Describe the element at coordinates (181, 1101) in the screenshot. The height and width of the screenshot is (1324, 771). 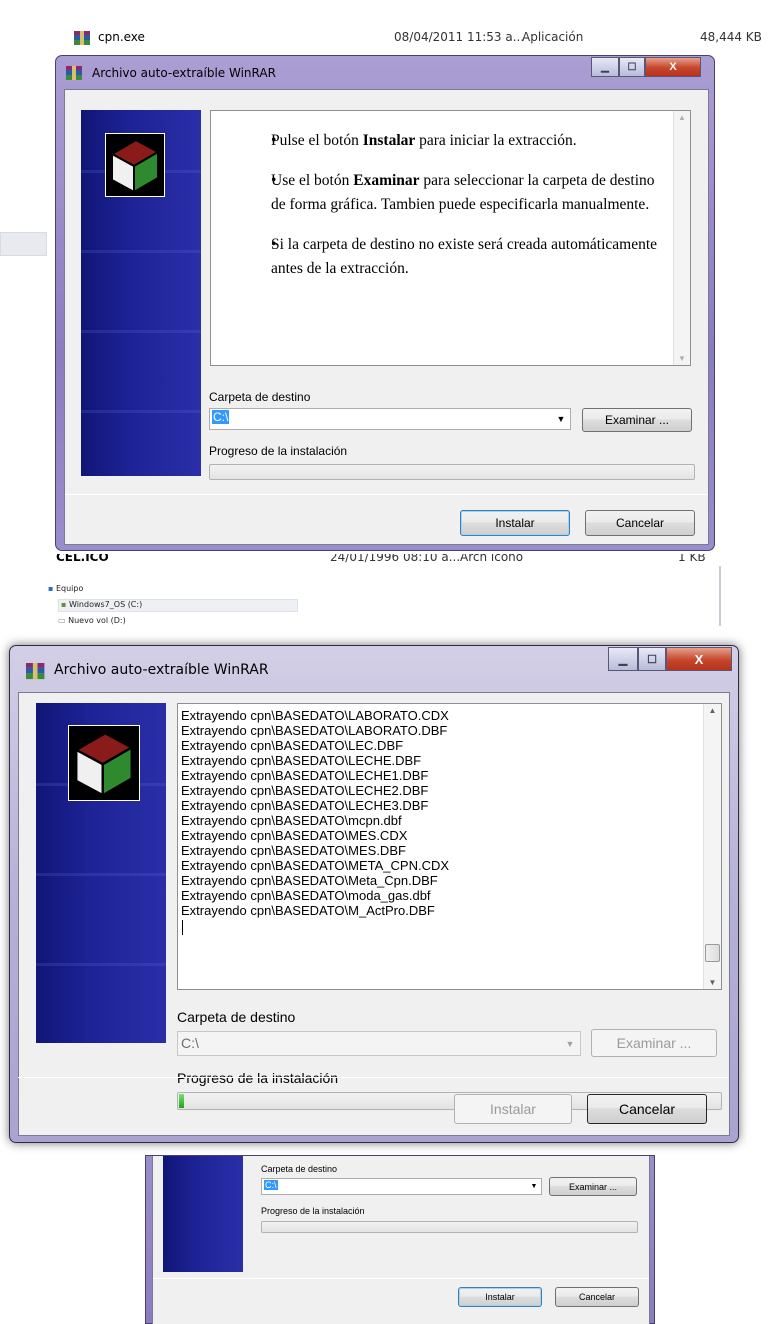
I see `install-progress-fill` at that location.